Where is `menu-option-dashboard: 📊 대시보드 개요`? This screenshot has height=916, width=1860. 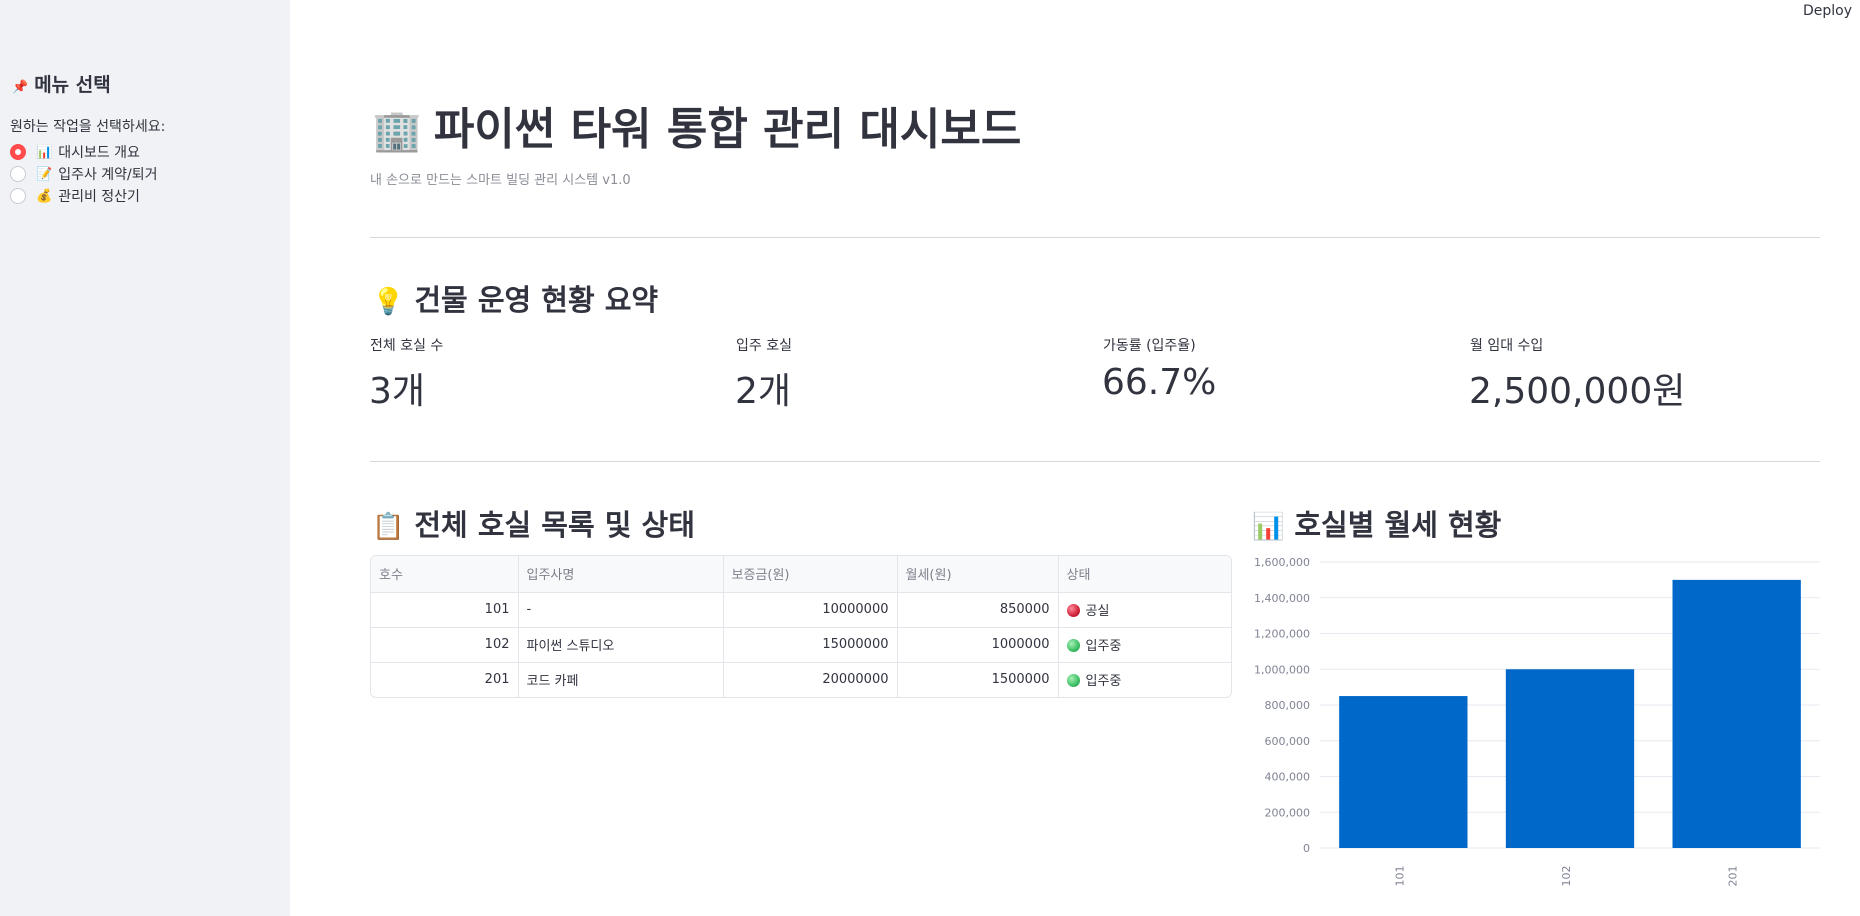 menu-option-dashboard: 📊 대시보드 개요 is located at coordinates (75, 152).